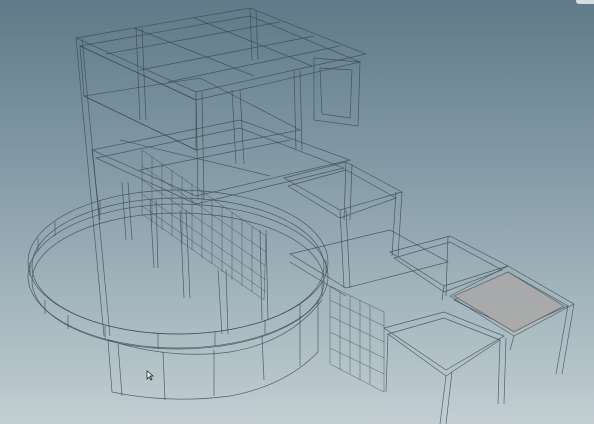 The height and width of the screenshot is (424, 594). Describe the element at coordinates (366, 229) in the screenshot. I see `bridge-corridor` at that location.